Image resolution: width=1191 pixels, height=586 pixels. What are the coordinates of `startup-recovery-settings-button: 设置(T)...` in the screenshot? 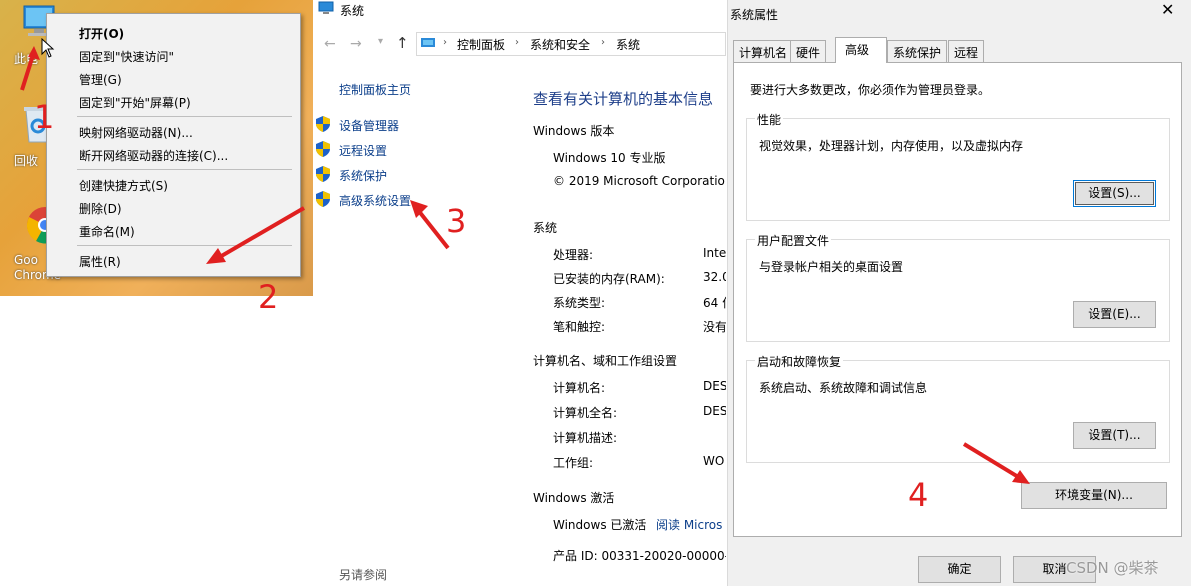 It's located at (1114, 435).